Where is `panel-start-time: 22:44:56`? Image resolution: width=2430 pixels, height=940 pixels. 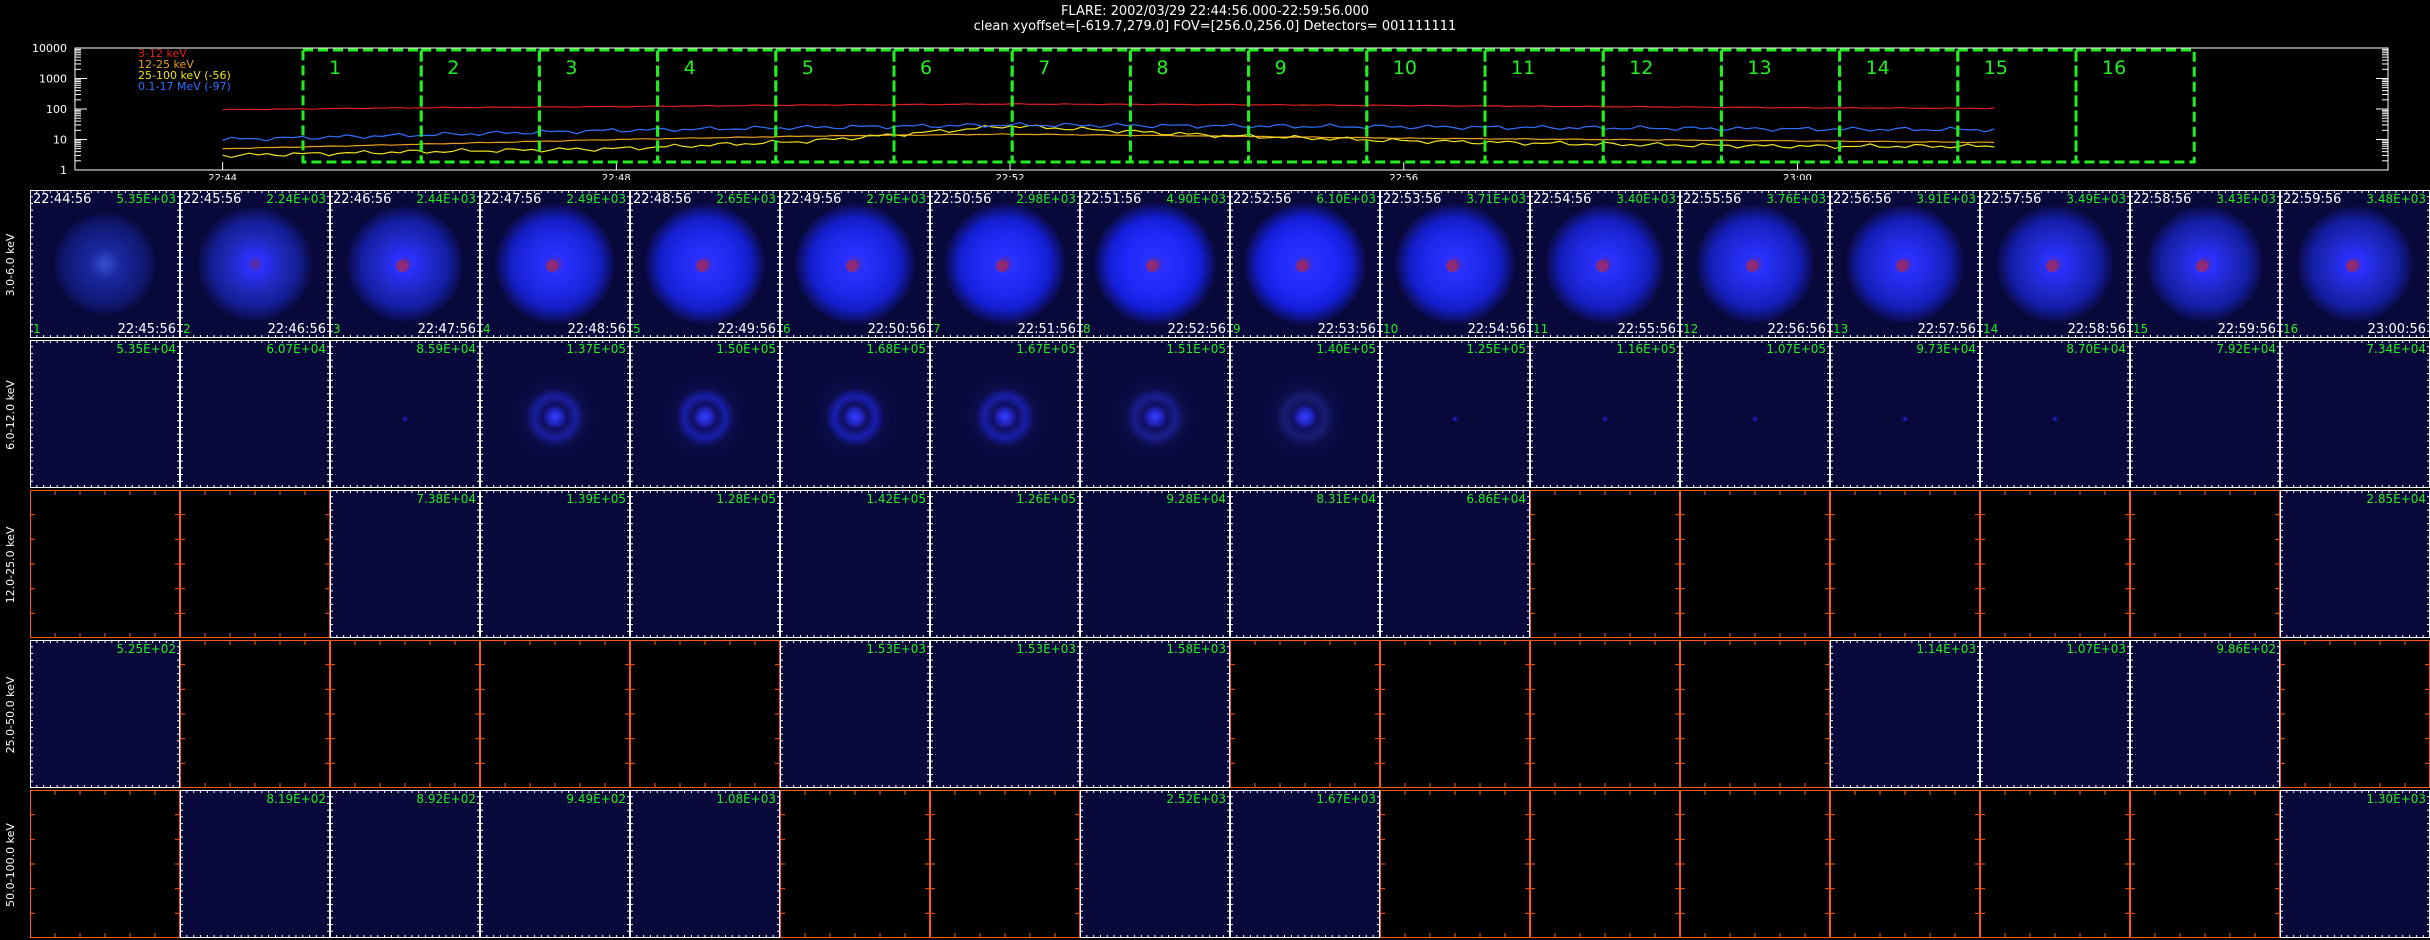
panel-start-time: 22:44:56 is located at coordinates (62, 199).